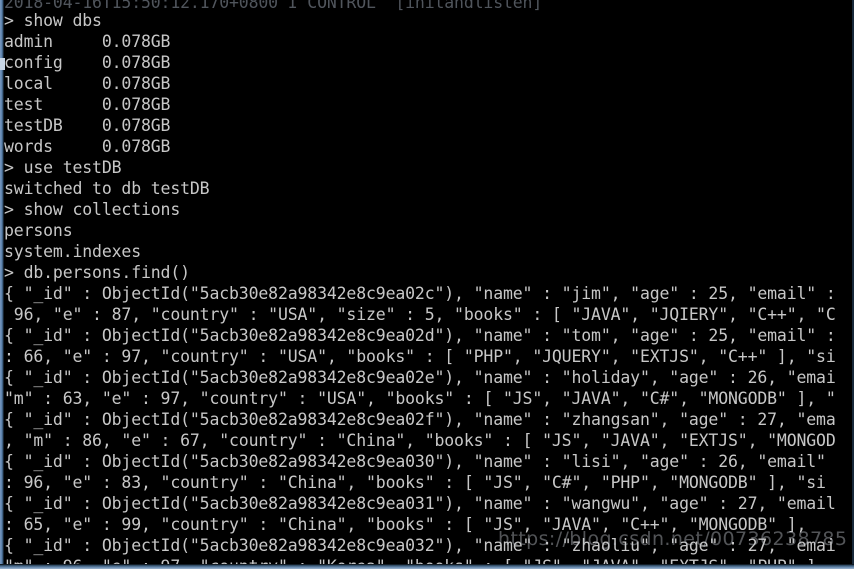  I want to click on window-border-bottom, so click(427, 566).